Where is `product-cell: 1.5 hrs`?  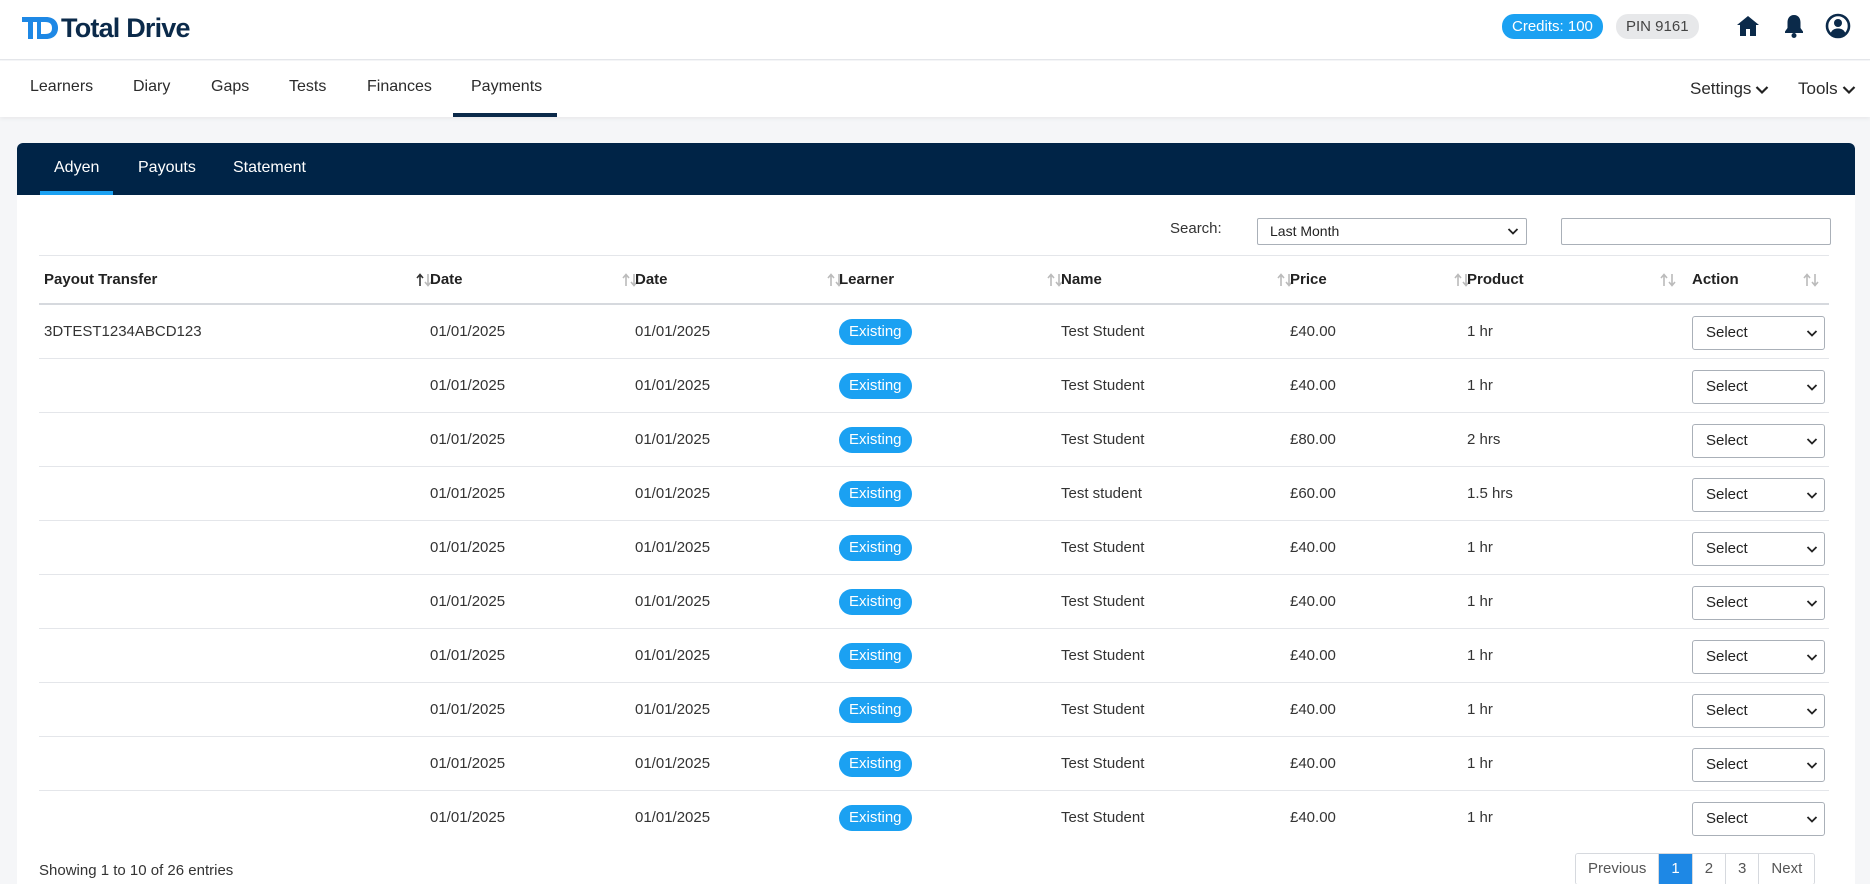
product-cell: 1.5 hrs is located at coordinates (1490, 493).